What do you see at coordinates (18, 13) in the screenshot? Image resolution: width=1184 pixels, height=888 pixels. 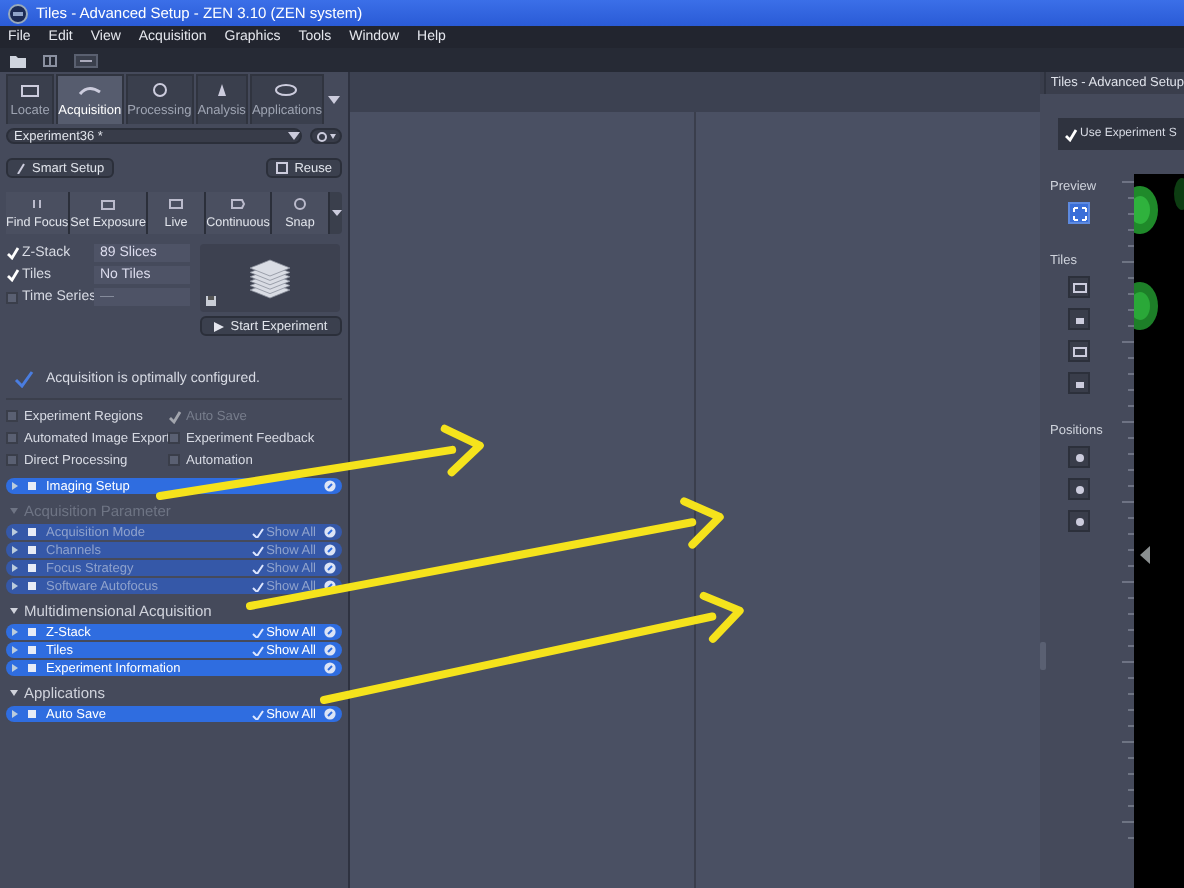 I see `logo-icon` at bounding box center [18, 13].